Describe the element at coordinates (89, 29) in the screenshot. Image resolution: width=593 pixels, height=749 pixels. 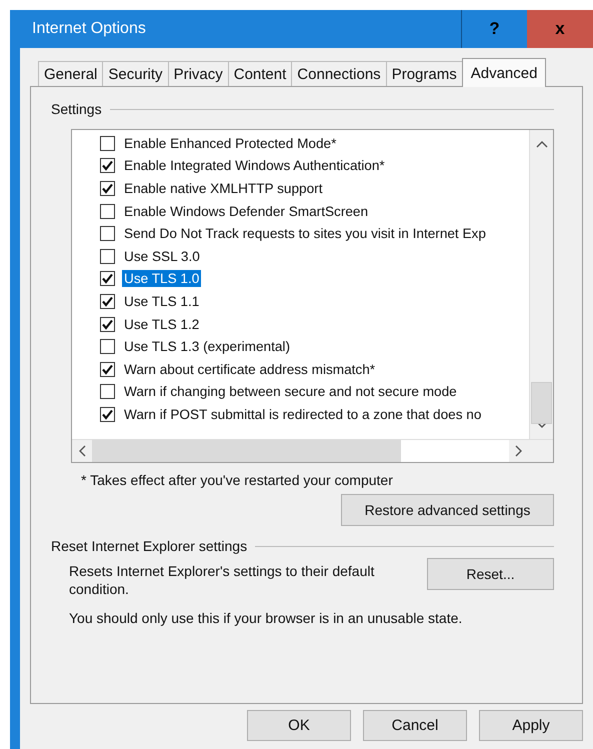
I see `window-title: Internet Options` at that location.